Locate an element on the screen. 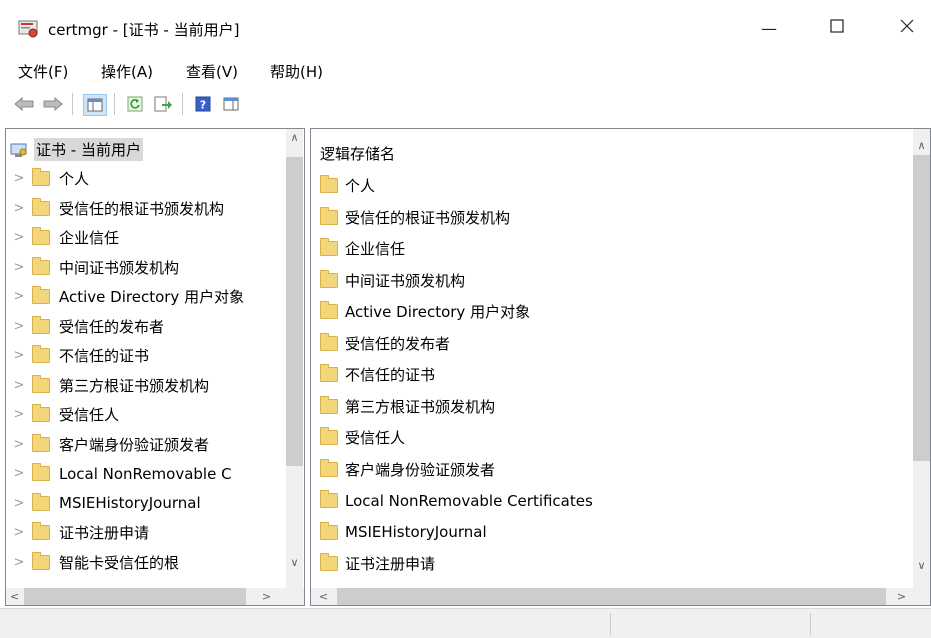  list-hscroll-thumb is located at coordinates (611, 596).